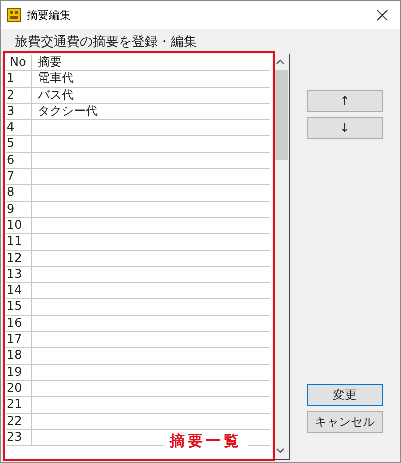 The width and height of the screenshot is (401, 463). I want to click on row-number: 7, so click(19, 176).